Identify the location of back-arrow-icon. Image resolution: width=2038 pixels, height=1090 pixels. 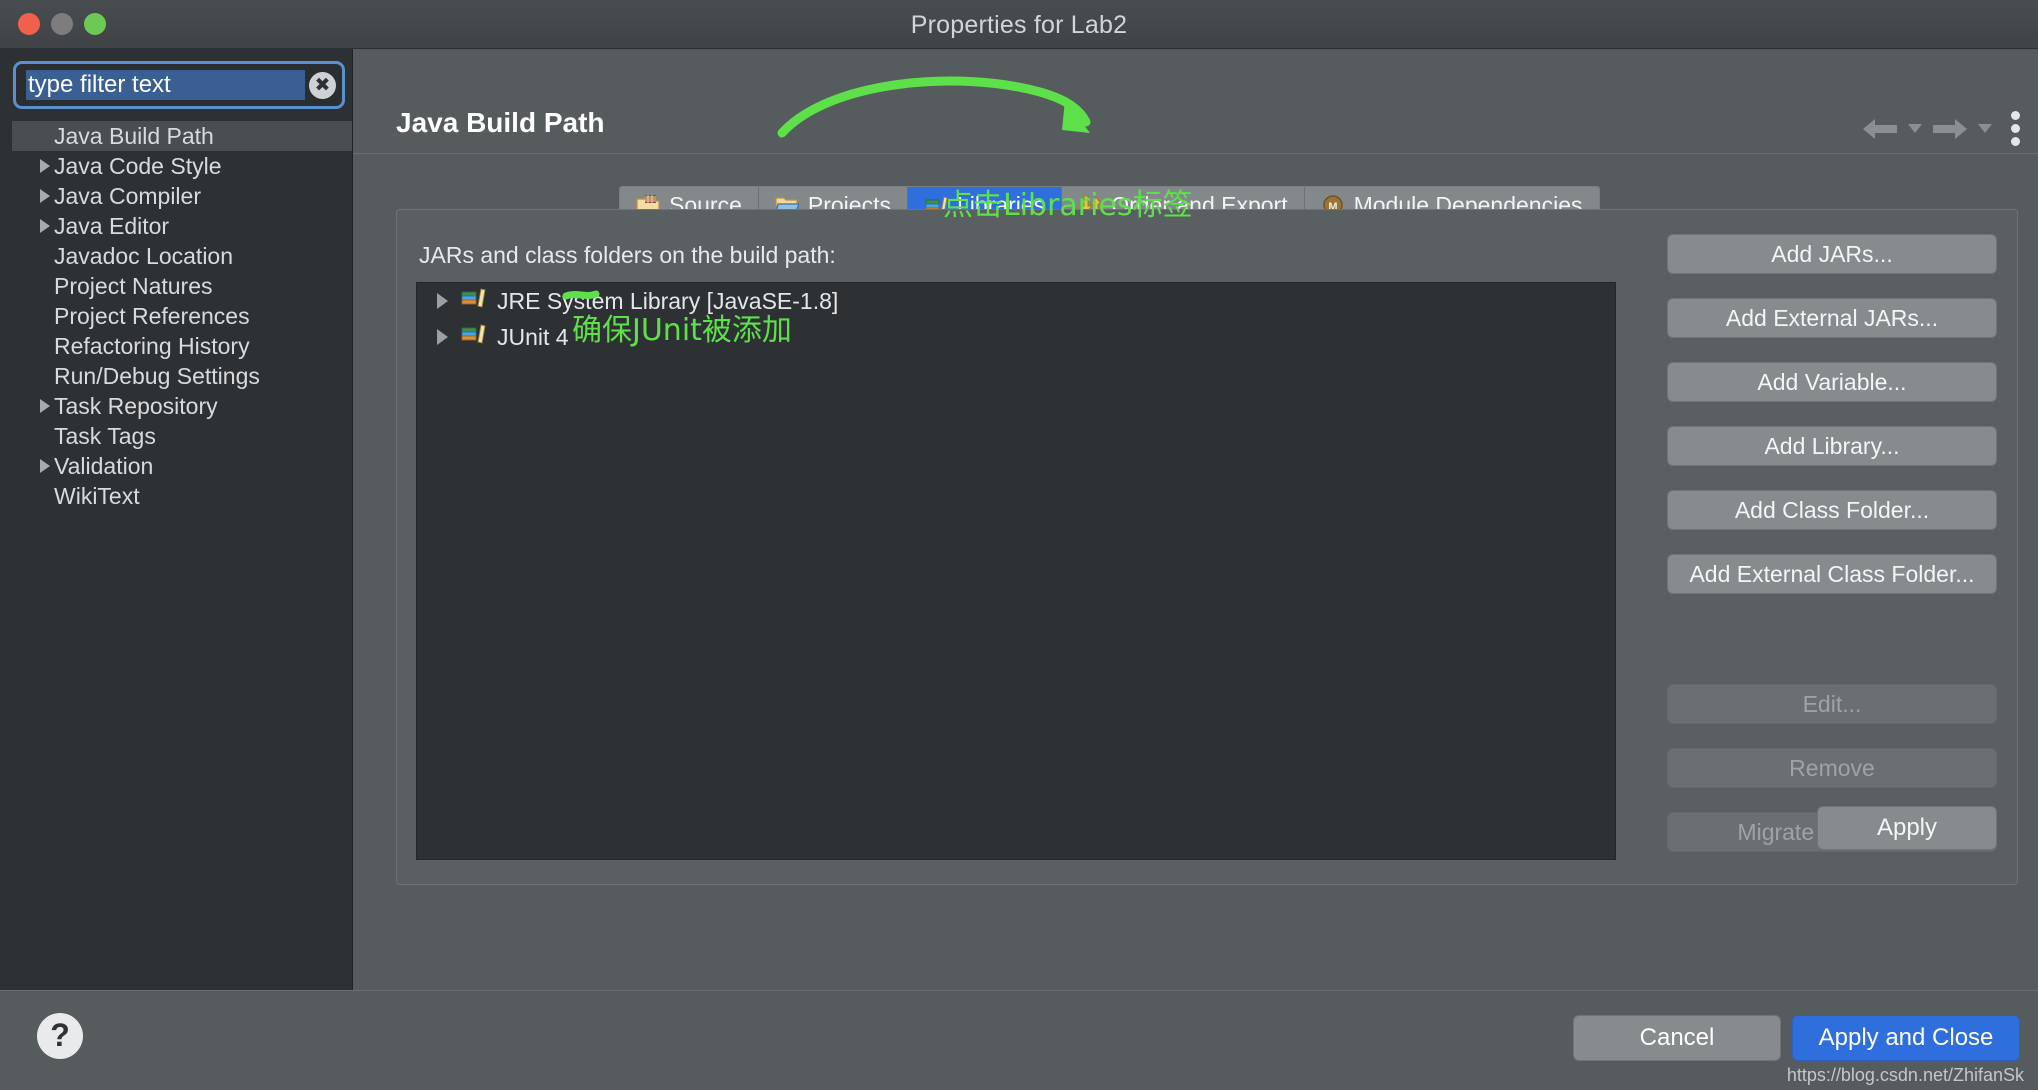
(1880, 129).